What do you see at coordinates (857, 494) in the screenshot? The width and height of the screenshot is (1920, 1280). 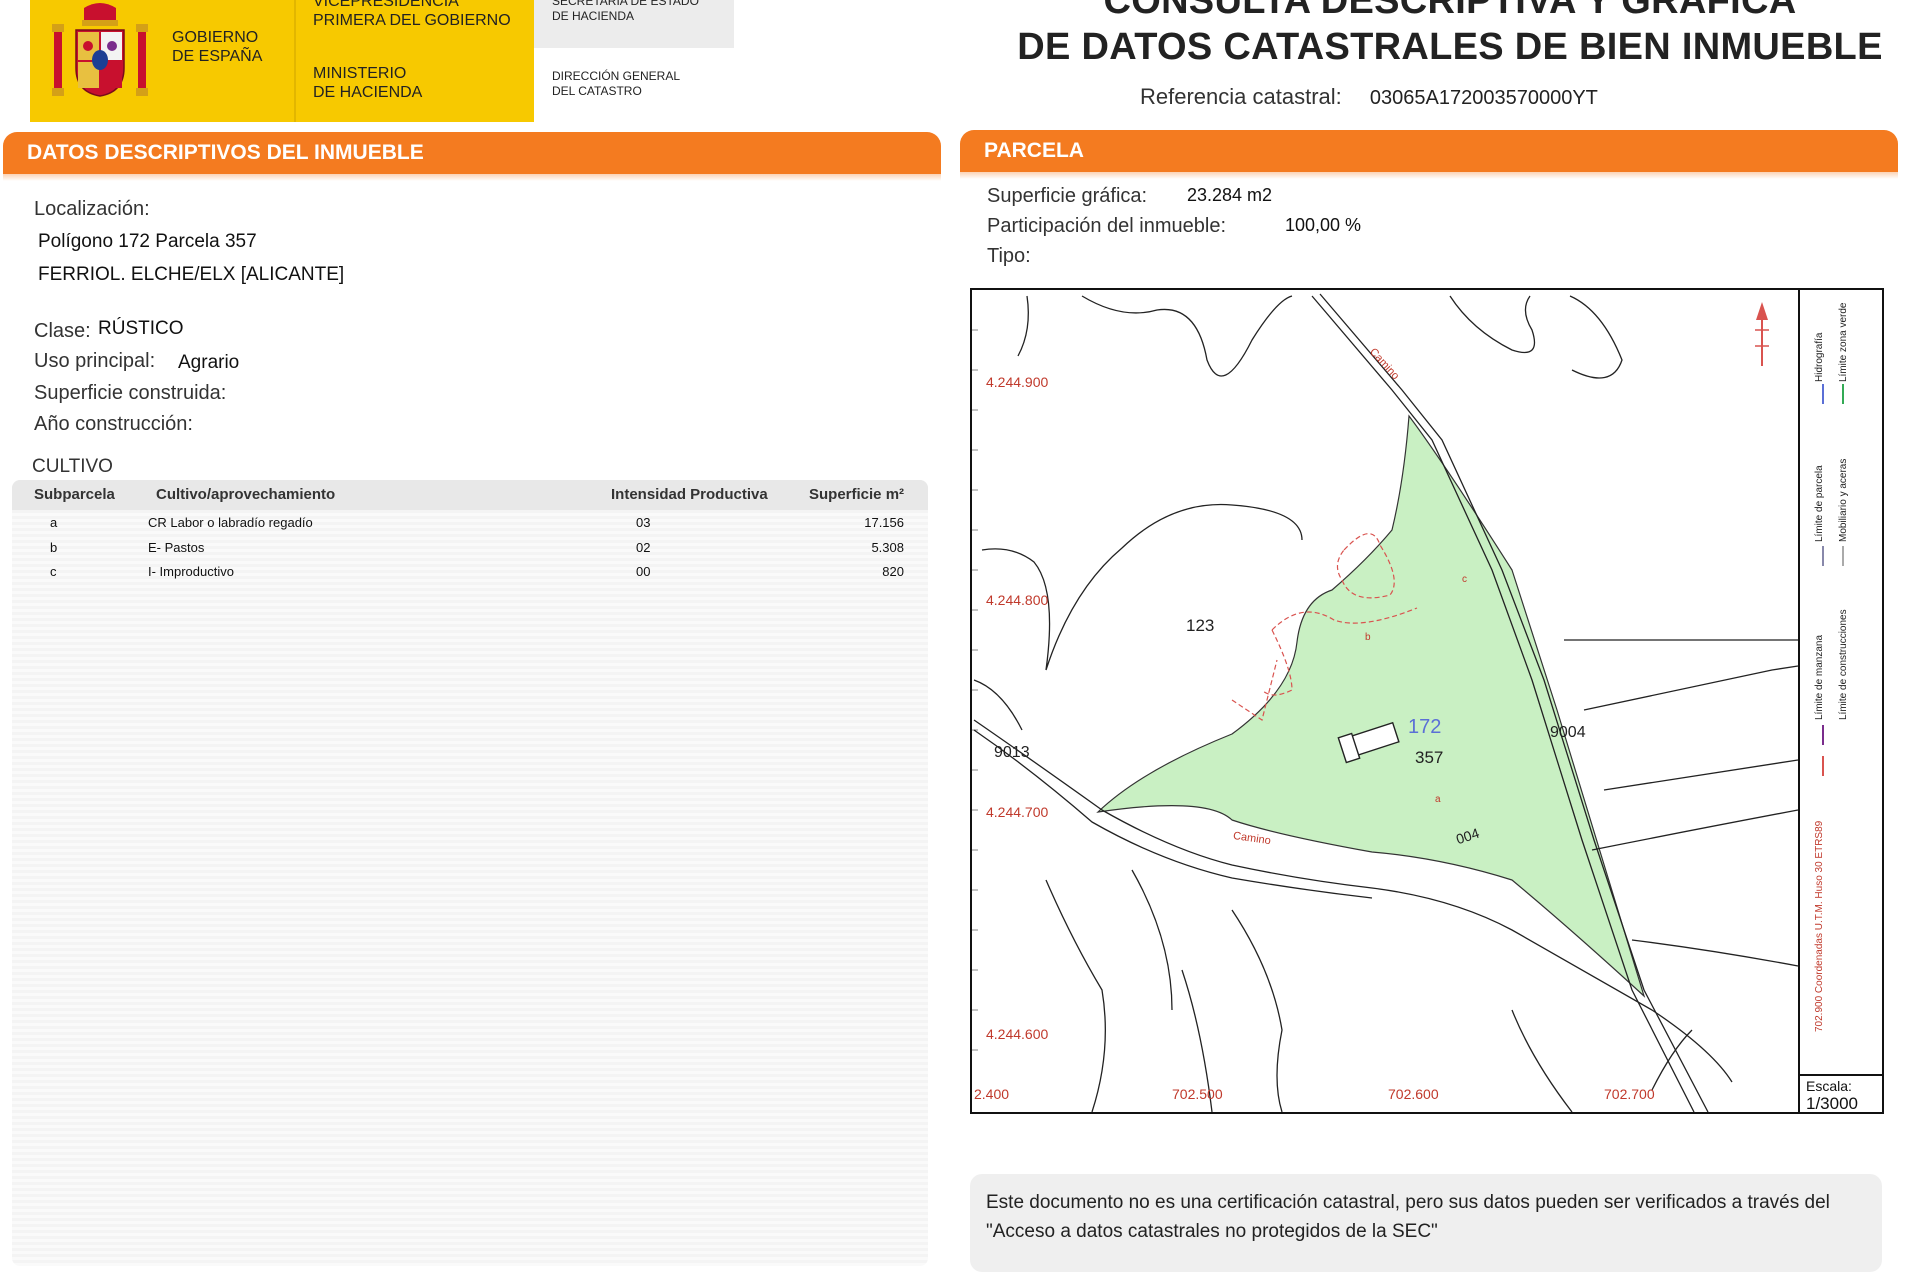 I see `col-superficie: Superficie m²` at bounding box center [857, 494].